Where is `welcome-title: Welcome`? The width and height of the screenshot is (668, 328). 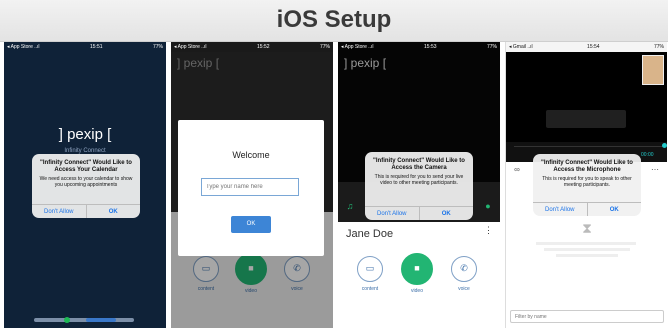 welcome-title: Welcome is located at coordinates (251, 155).